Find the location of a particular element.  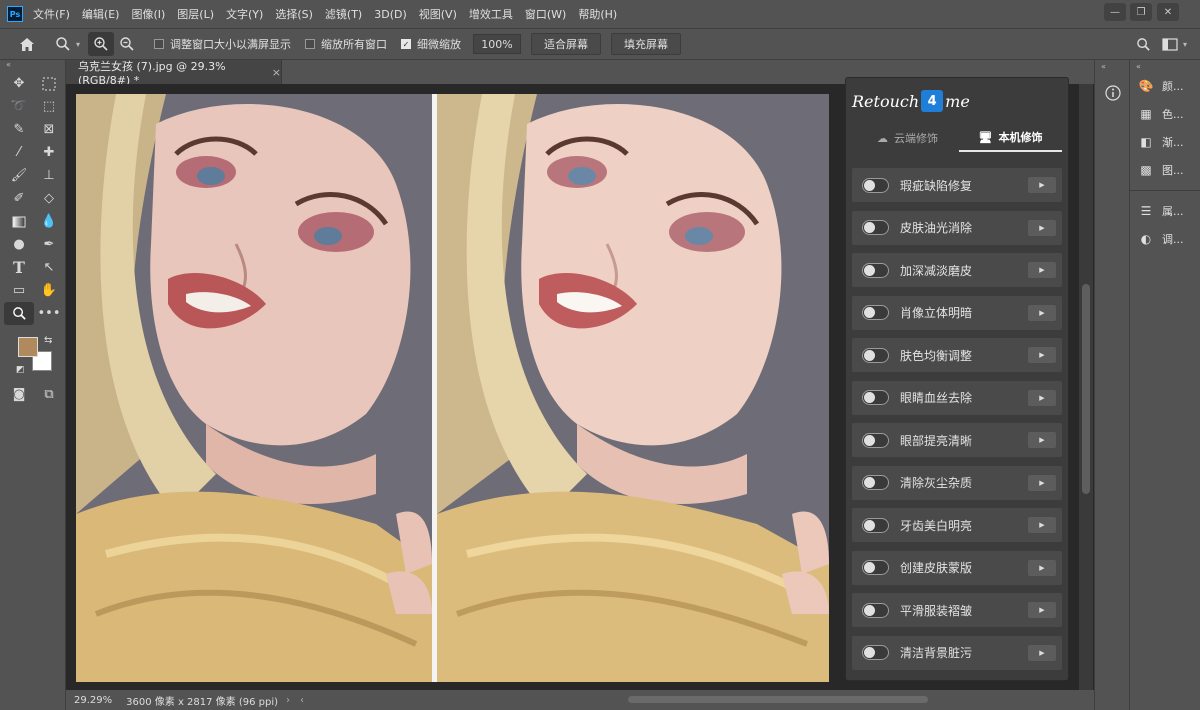

menu-view: 视图(V) is located at coordinates (438, 14).